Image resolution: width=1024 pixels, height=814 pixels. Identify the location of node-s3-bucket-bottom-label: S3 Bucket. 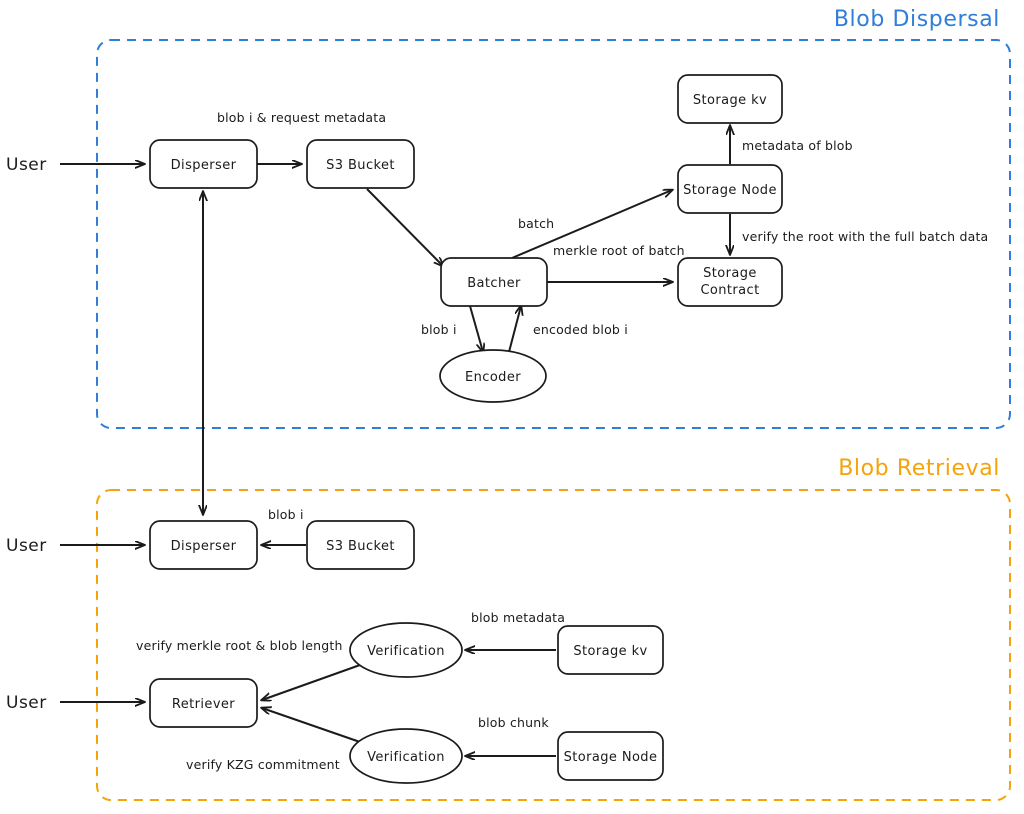
(360, 546).